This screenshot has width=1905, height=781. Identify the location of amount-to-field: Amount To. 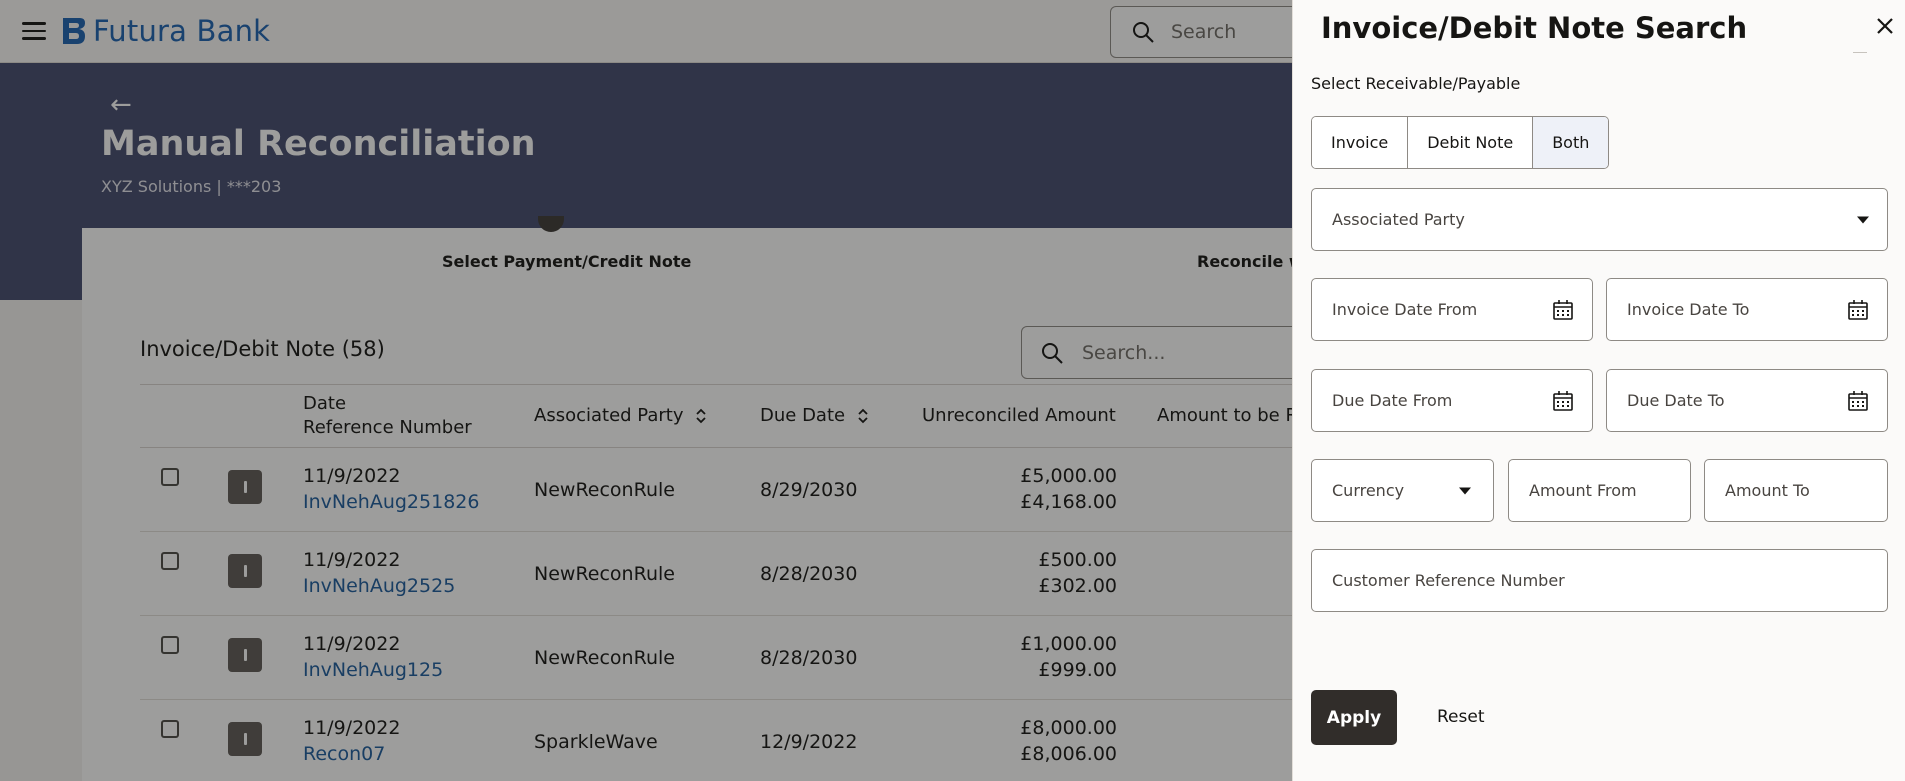
(1796, 490).